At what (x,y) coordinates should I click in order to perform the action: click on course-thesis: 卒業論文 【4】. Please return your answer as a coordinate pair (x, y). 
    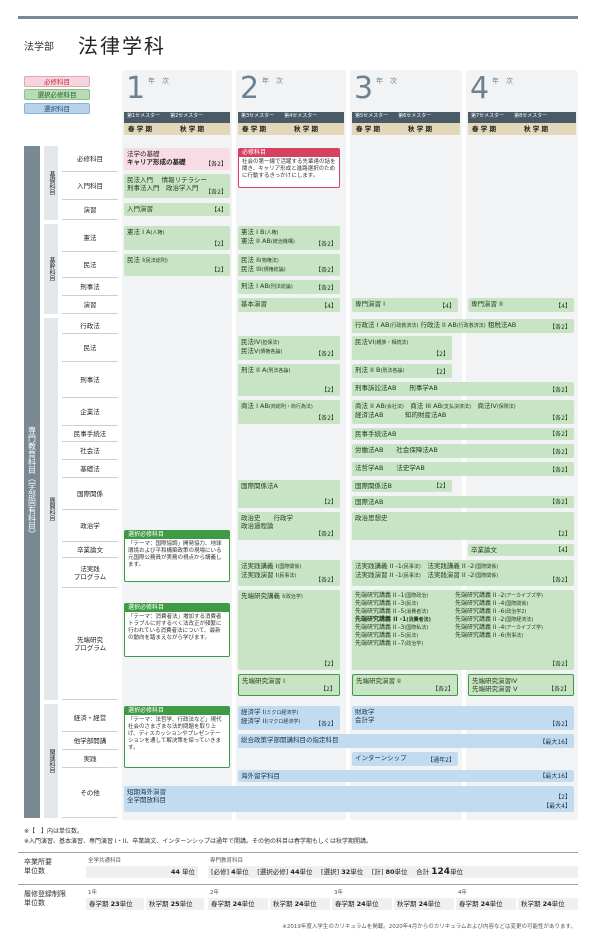
    Looking at the image, I should click on (521, 550).